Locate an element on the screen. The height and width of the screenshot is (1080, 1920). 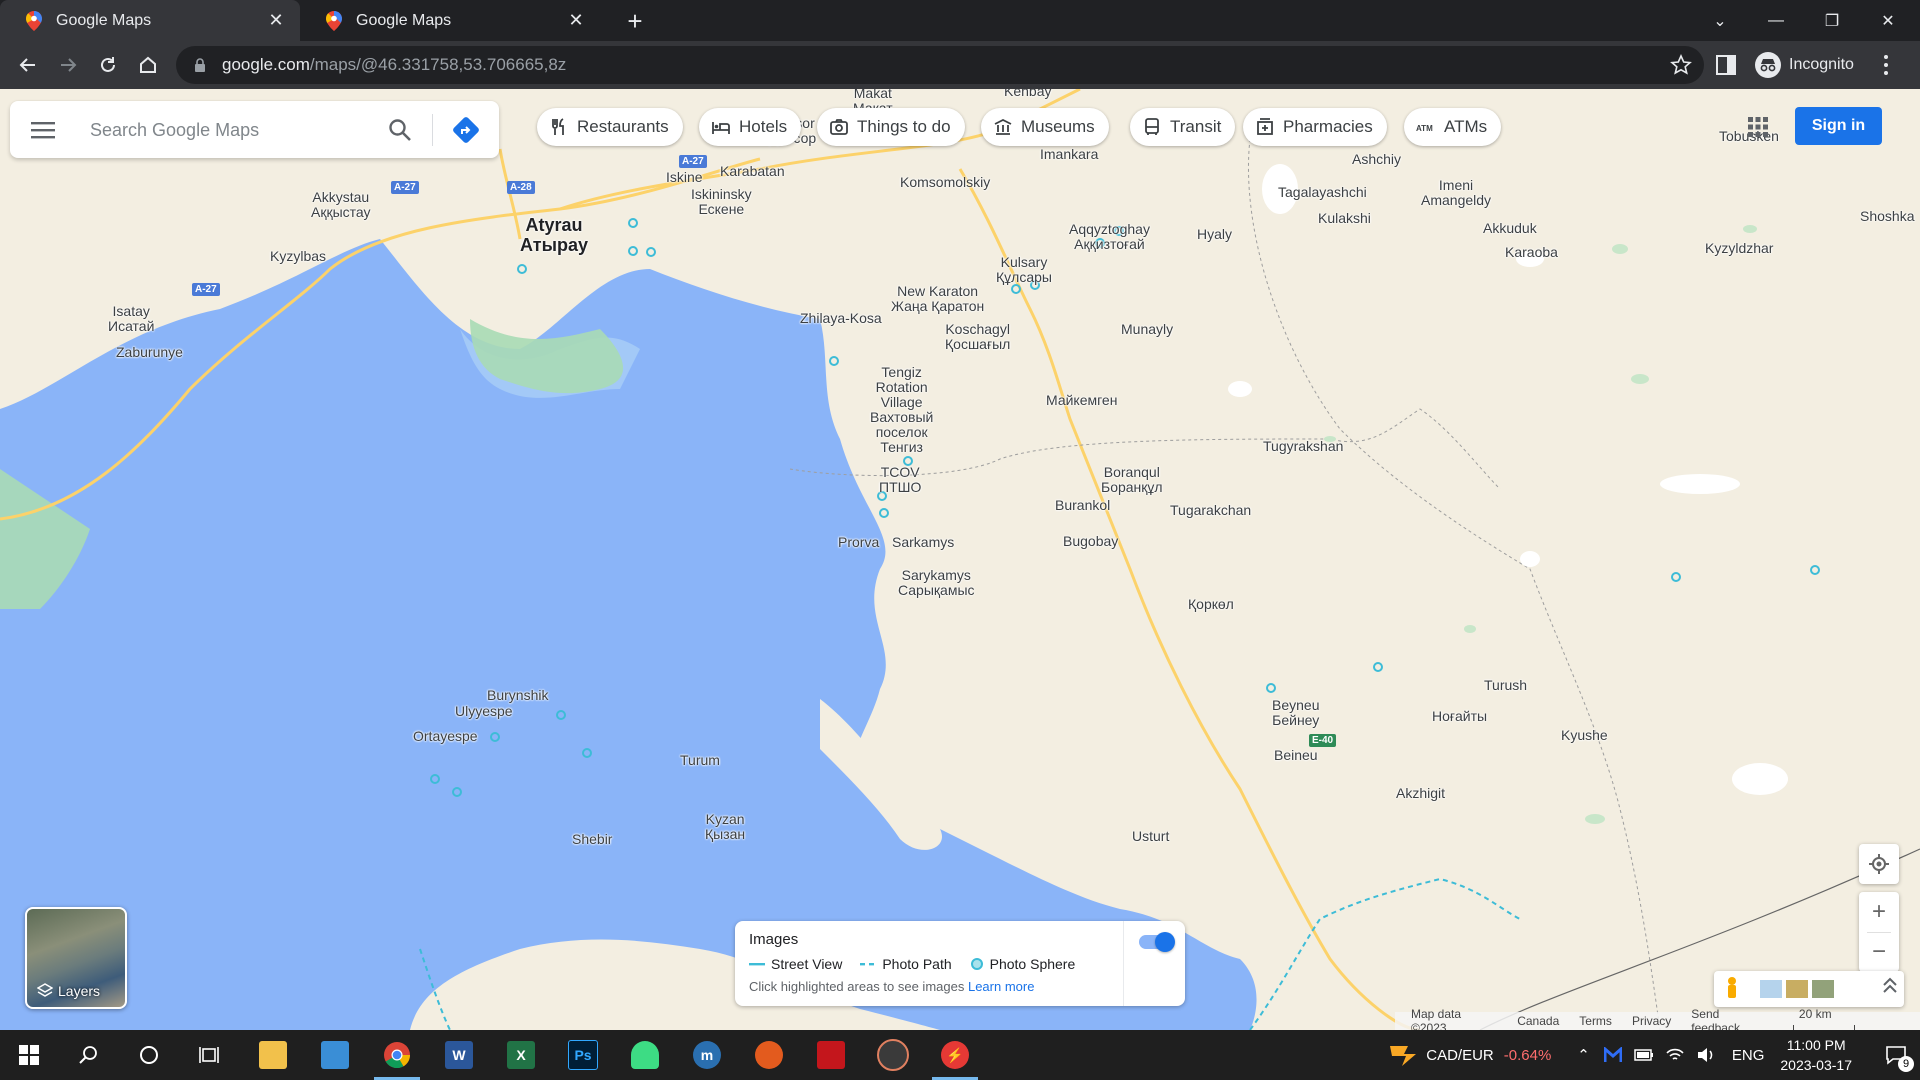
taskbar-app-file-explorer is located at coordinates (273, 1055).